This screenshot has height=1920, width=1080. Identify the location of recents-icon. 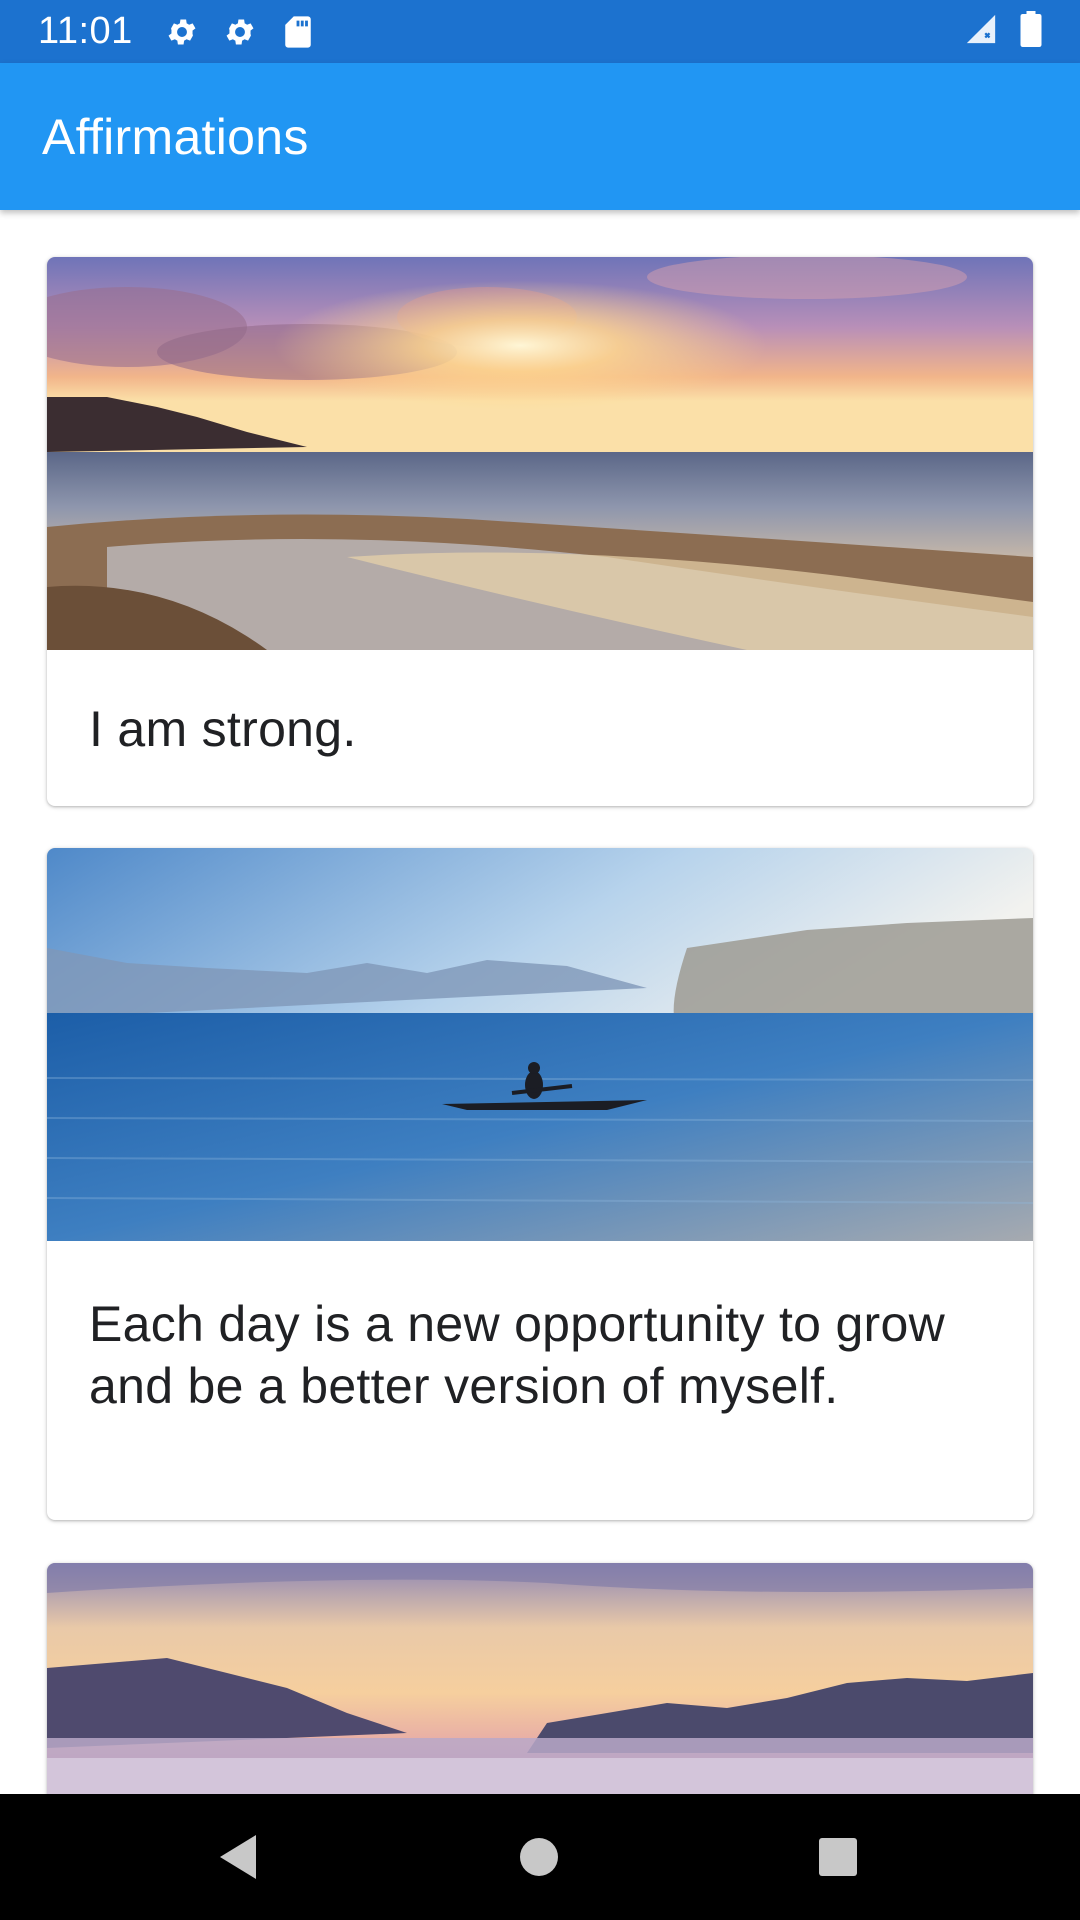
(838, 1857).